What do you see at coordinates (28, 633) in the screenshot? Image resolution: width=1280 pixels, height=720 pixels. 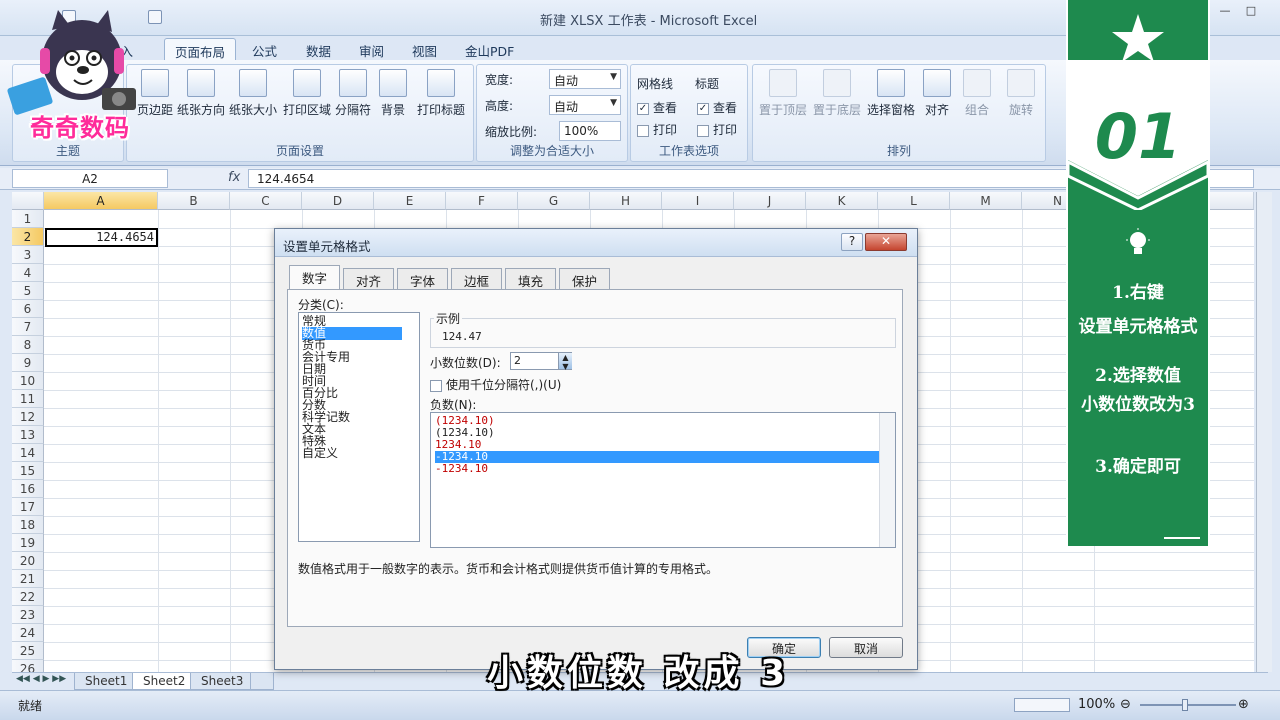 I see `row-header: 24` at bounding box center [28, 633].